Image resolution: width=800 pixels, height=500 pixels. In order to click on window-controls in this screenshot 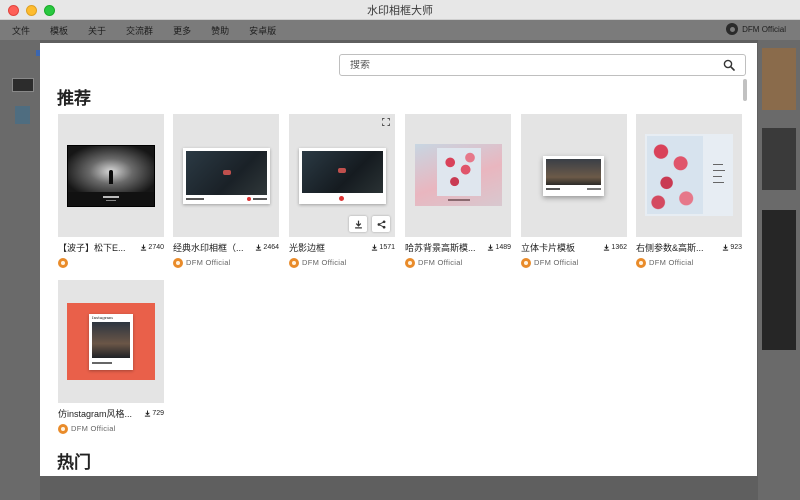, I will do `click(31, 10)`.